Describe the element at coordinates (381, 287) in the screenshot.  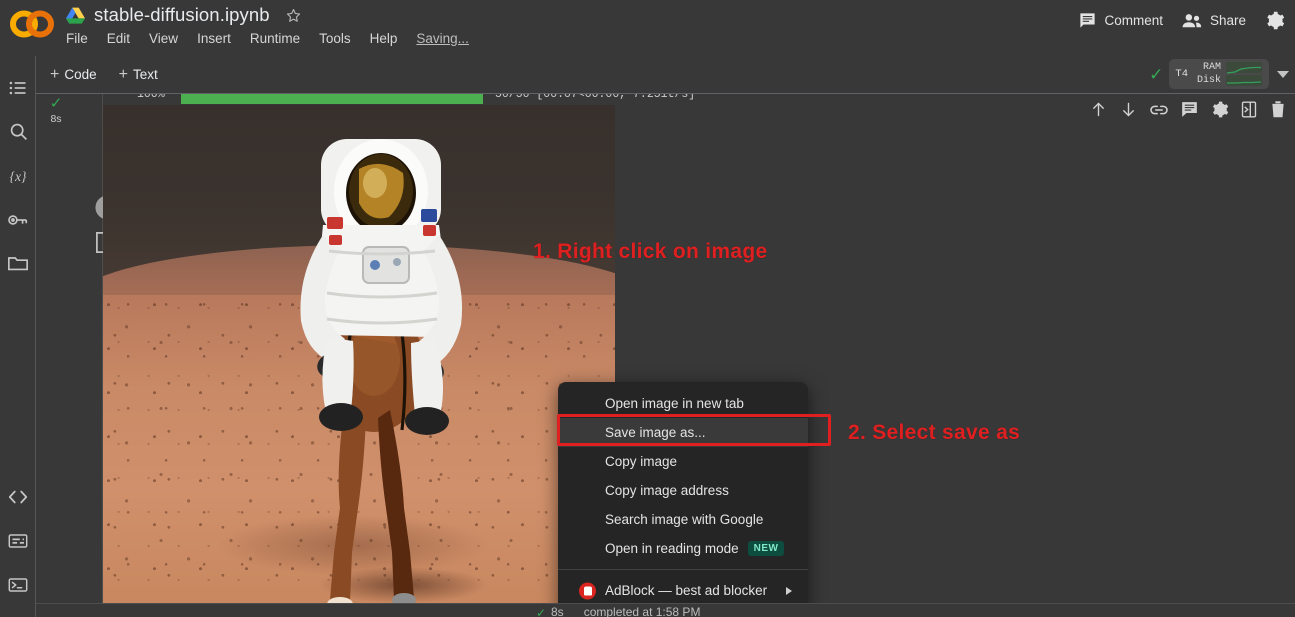
I see `astronaut-figure` at that location.